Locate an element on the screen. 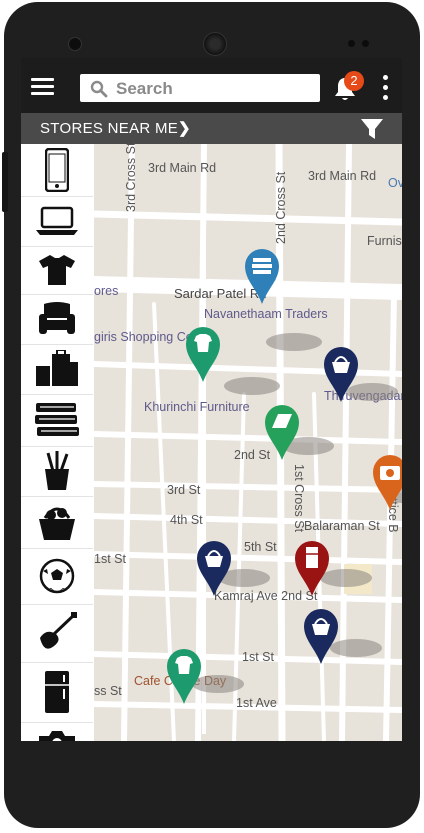 This screenshot has width=424, height=833. smartphone-icon is located at coordinates (57, 170).